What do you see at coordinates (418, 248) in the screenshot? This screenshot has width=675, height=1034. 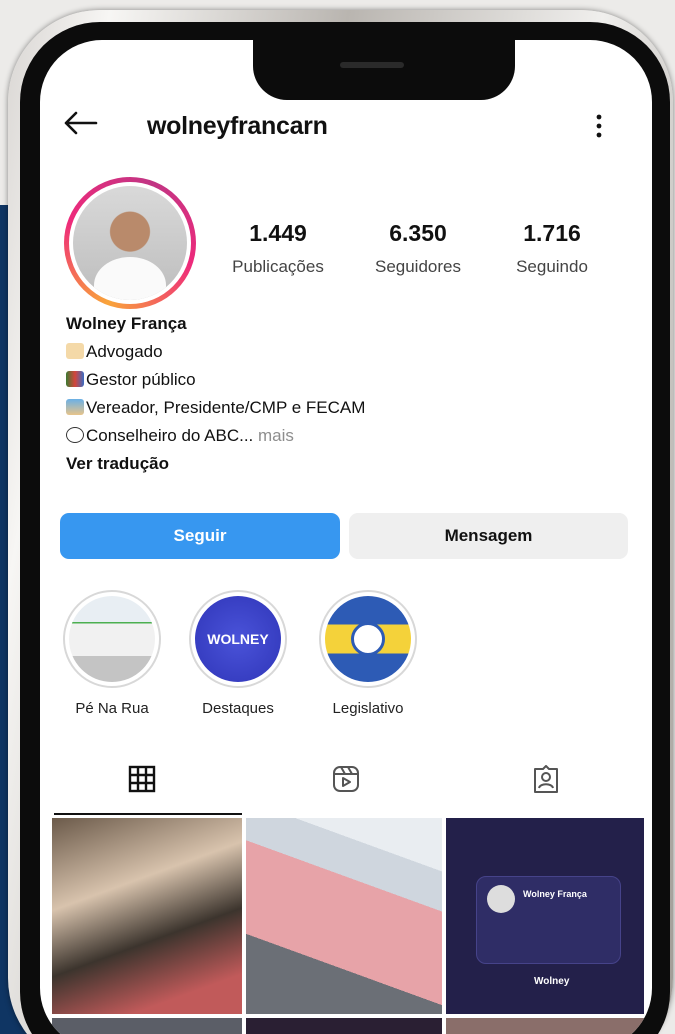 I see `stat-followers: 6.350 Seguidores` at bounding box center [418, 248].